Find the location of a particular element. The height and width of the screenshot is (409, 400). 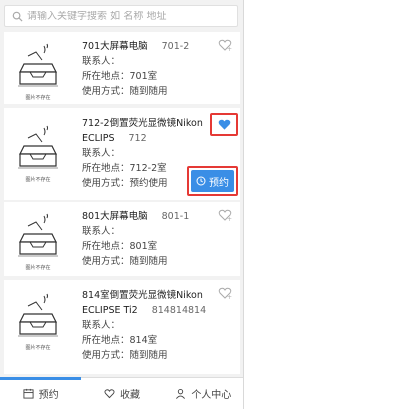

item-code: 801-1 is located at coordinates (175, 216).